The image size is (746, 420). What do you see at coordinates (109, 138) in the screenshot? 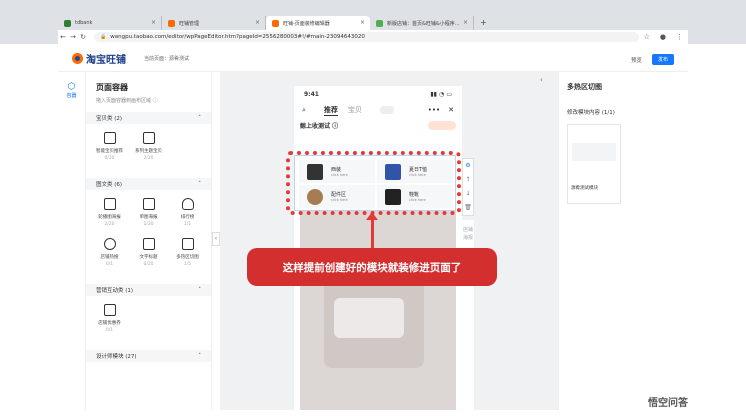
I see `goods-icon` at bounding box center [109, 138].